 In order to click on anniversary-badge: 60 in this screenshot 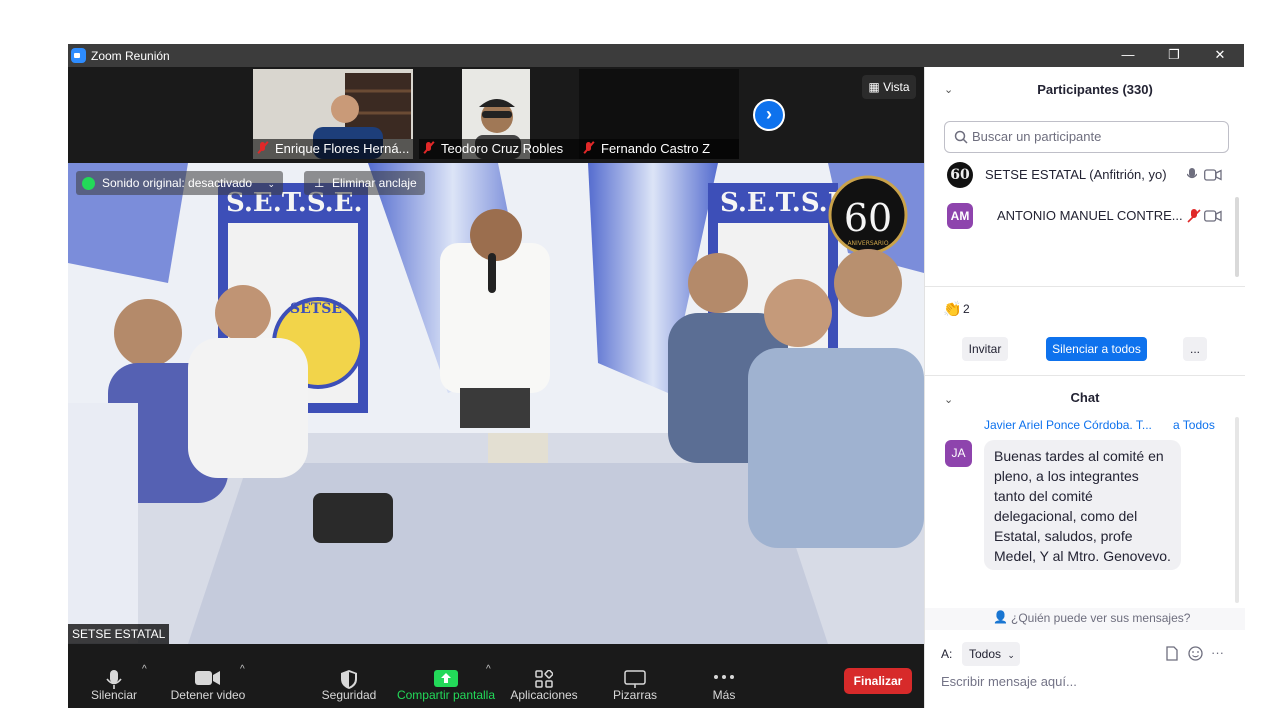, I will do `click(868, 218)`.